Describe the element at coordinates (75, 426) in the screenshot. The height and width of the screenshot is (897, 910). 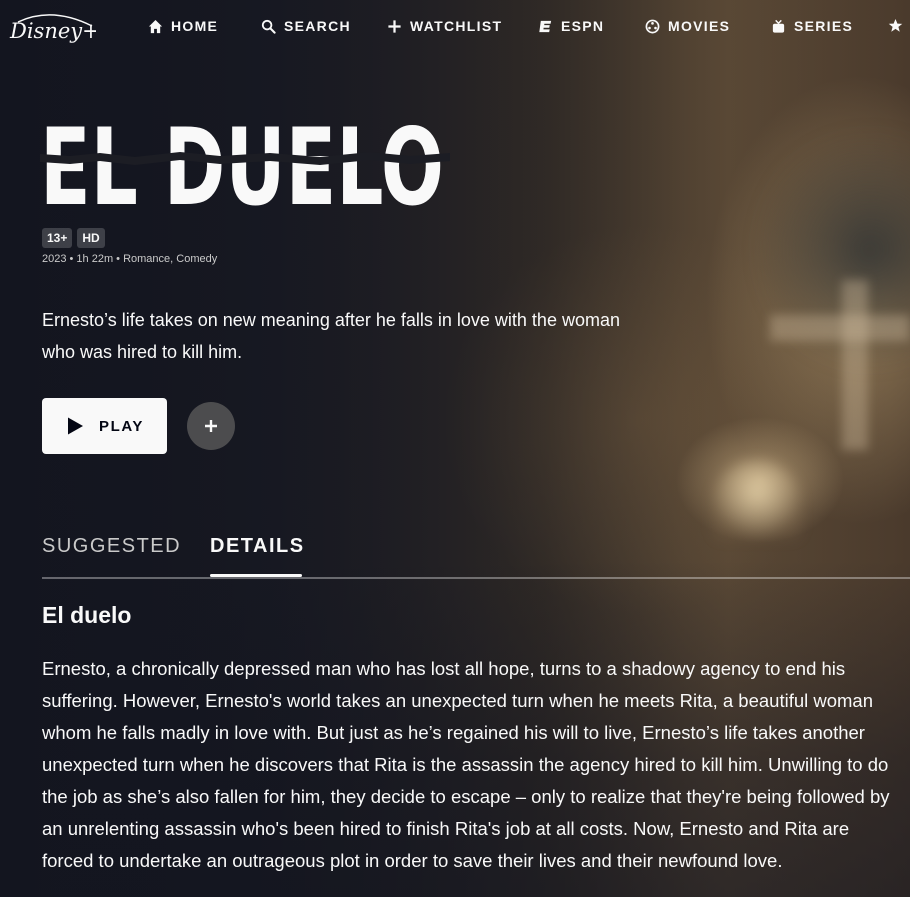
I see `play-icon` at that location.